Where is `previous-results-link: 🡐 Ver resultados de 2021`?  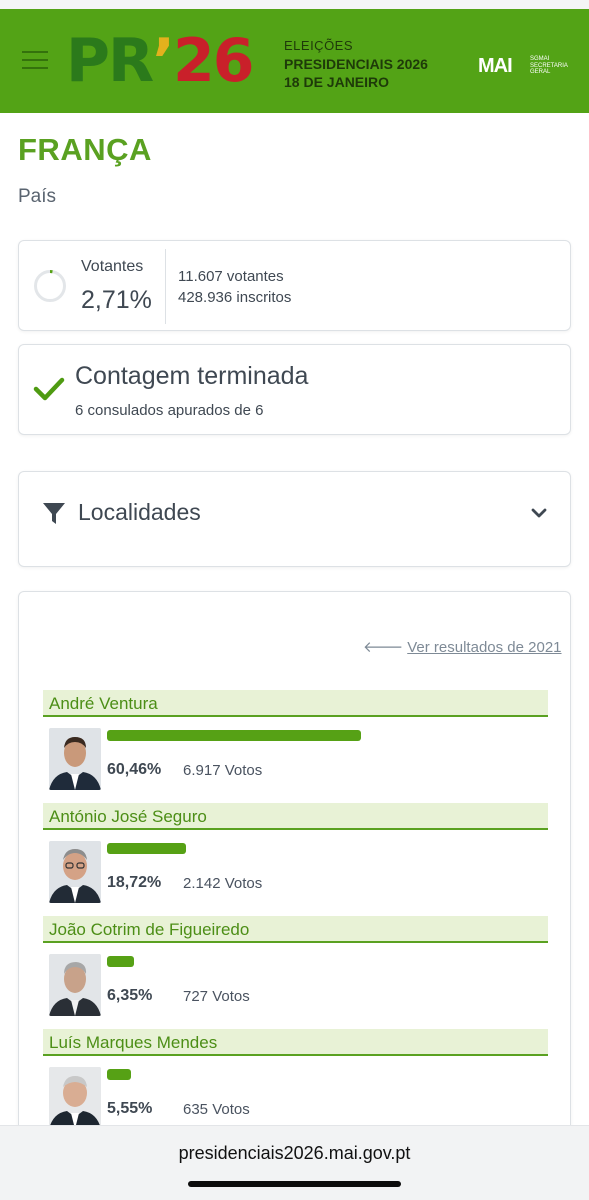 previous-results-link: 🡐 Ver resultados de 2021 is located at coordinates (462, 646).